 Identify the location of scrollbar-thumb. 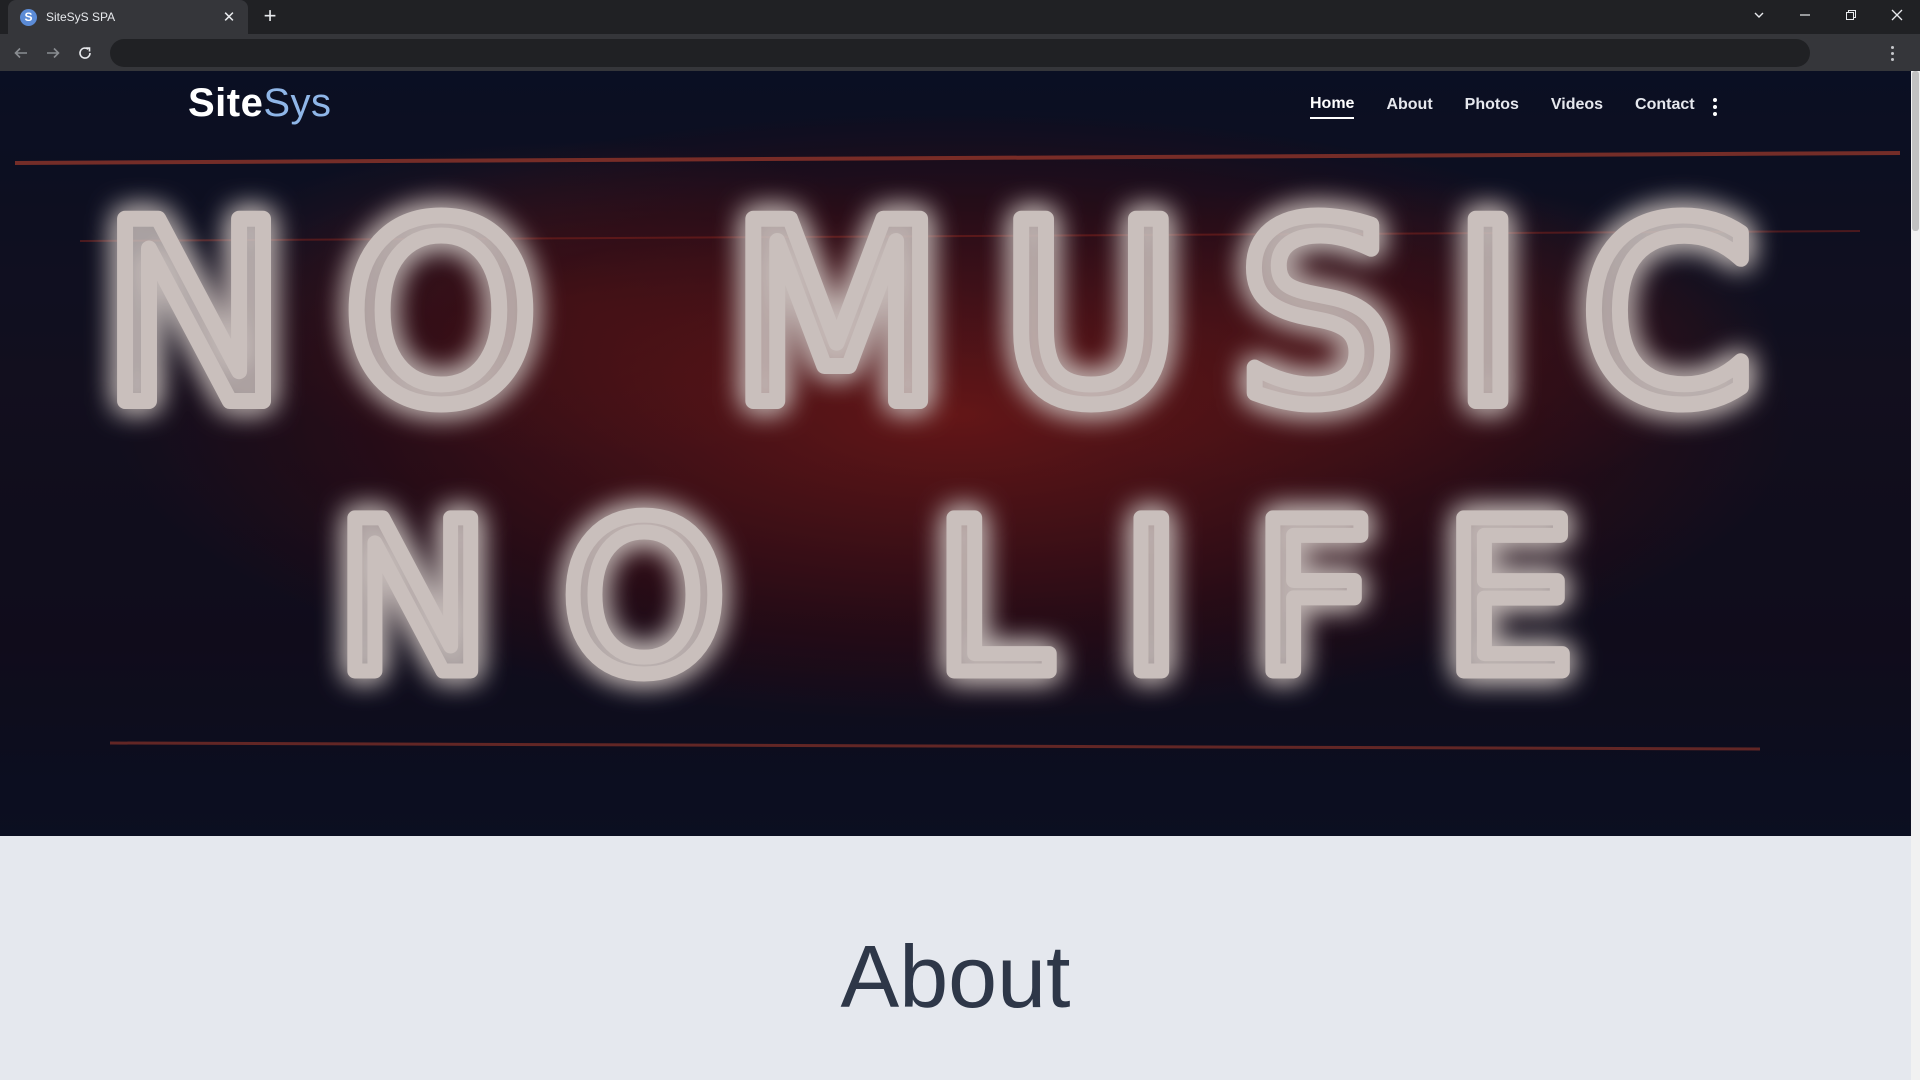
(1915, 151).